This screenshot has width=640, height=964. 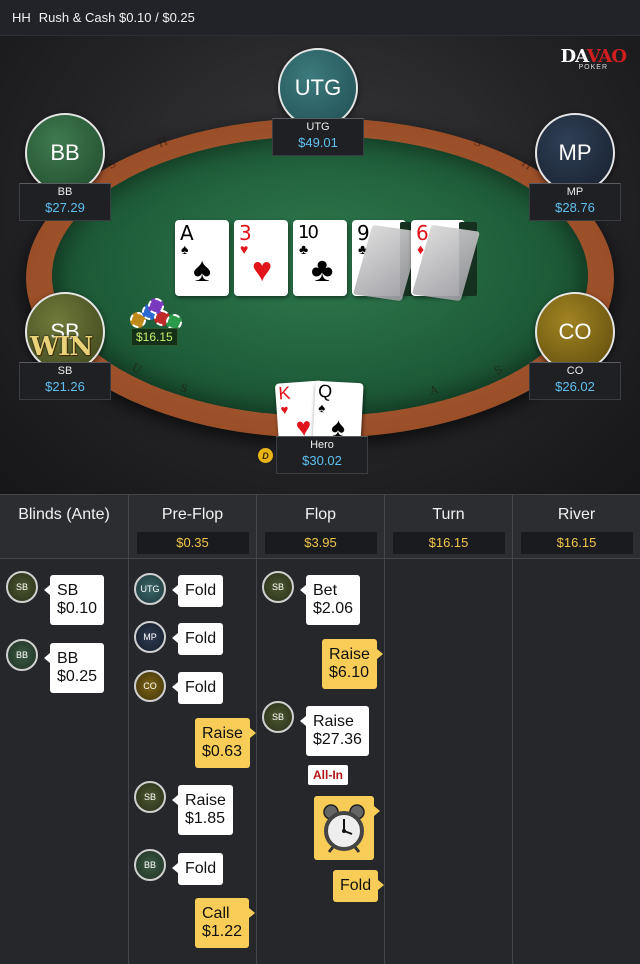 I want to click on action-bubble: Raise $27.36, so click(x=334, y=731).